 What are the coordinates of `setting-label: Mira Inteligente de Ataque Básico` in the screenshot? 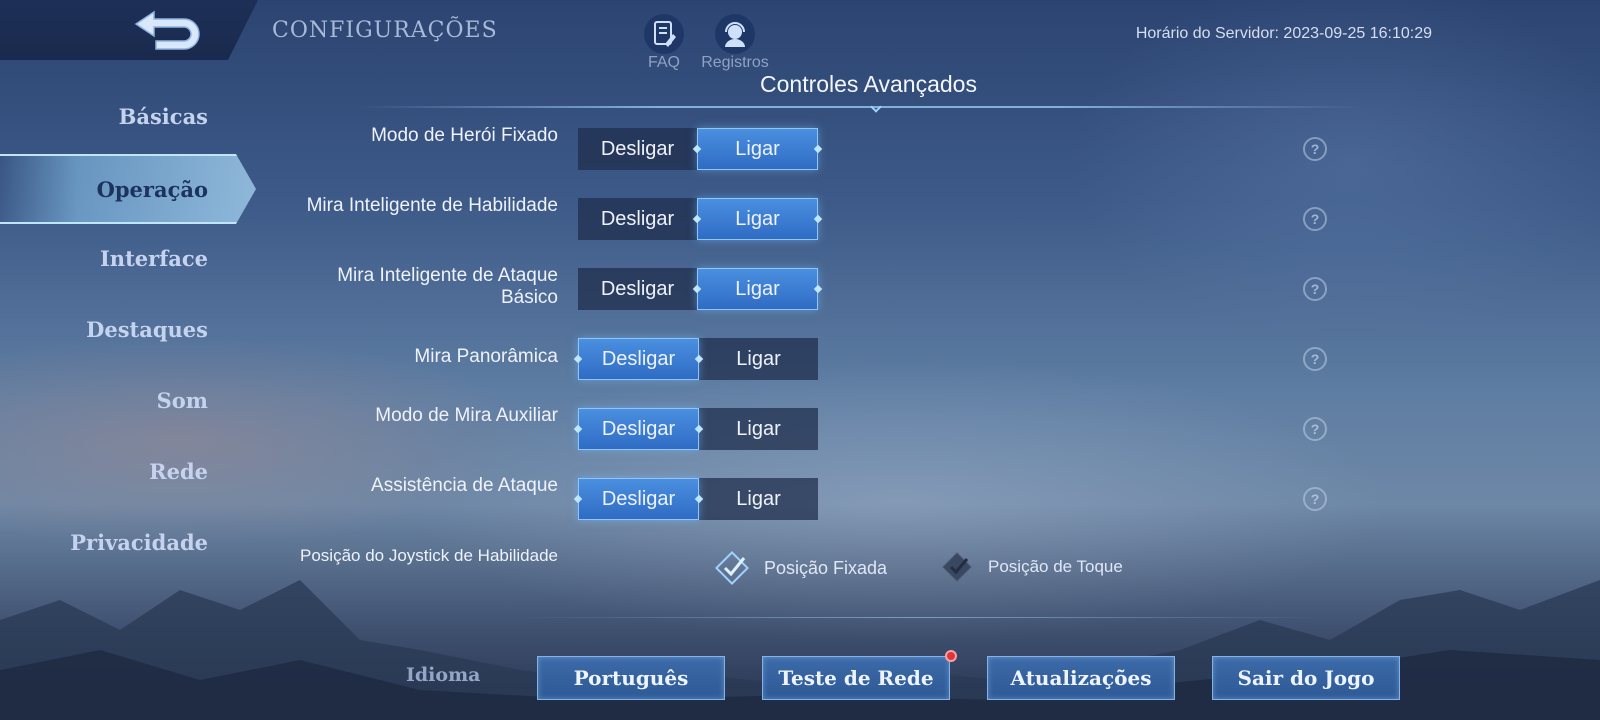 It's located at (447, 286).